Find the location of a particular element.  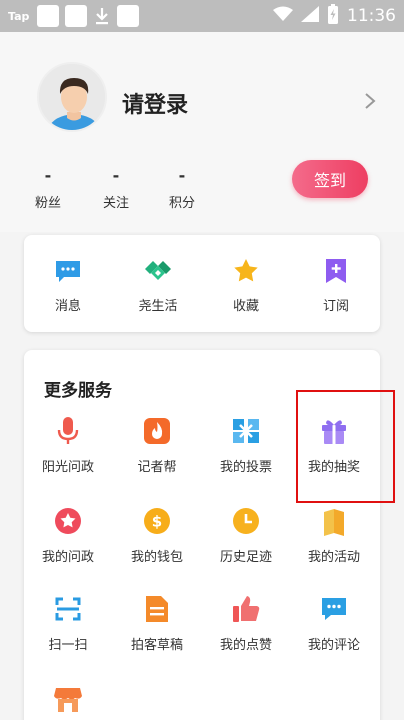

comment-icon is located at coordinates (334, 609).